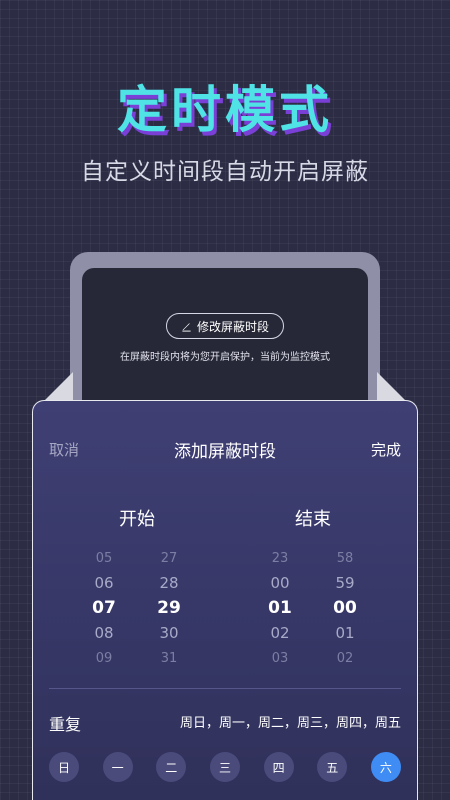 The image size is (450, 800). I want to click on mode-note: 在屏蔽时段内将为您开启保护，当前为监控模式, so click(225, 357).